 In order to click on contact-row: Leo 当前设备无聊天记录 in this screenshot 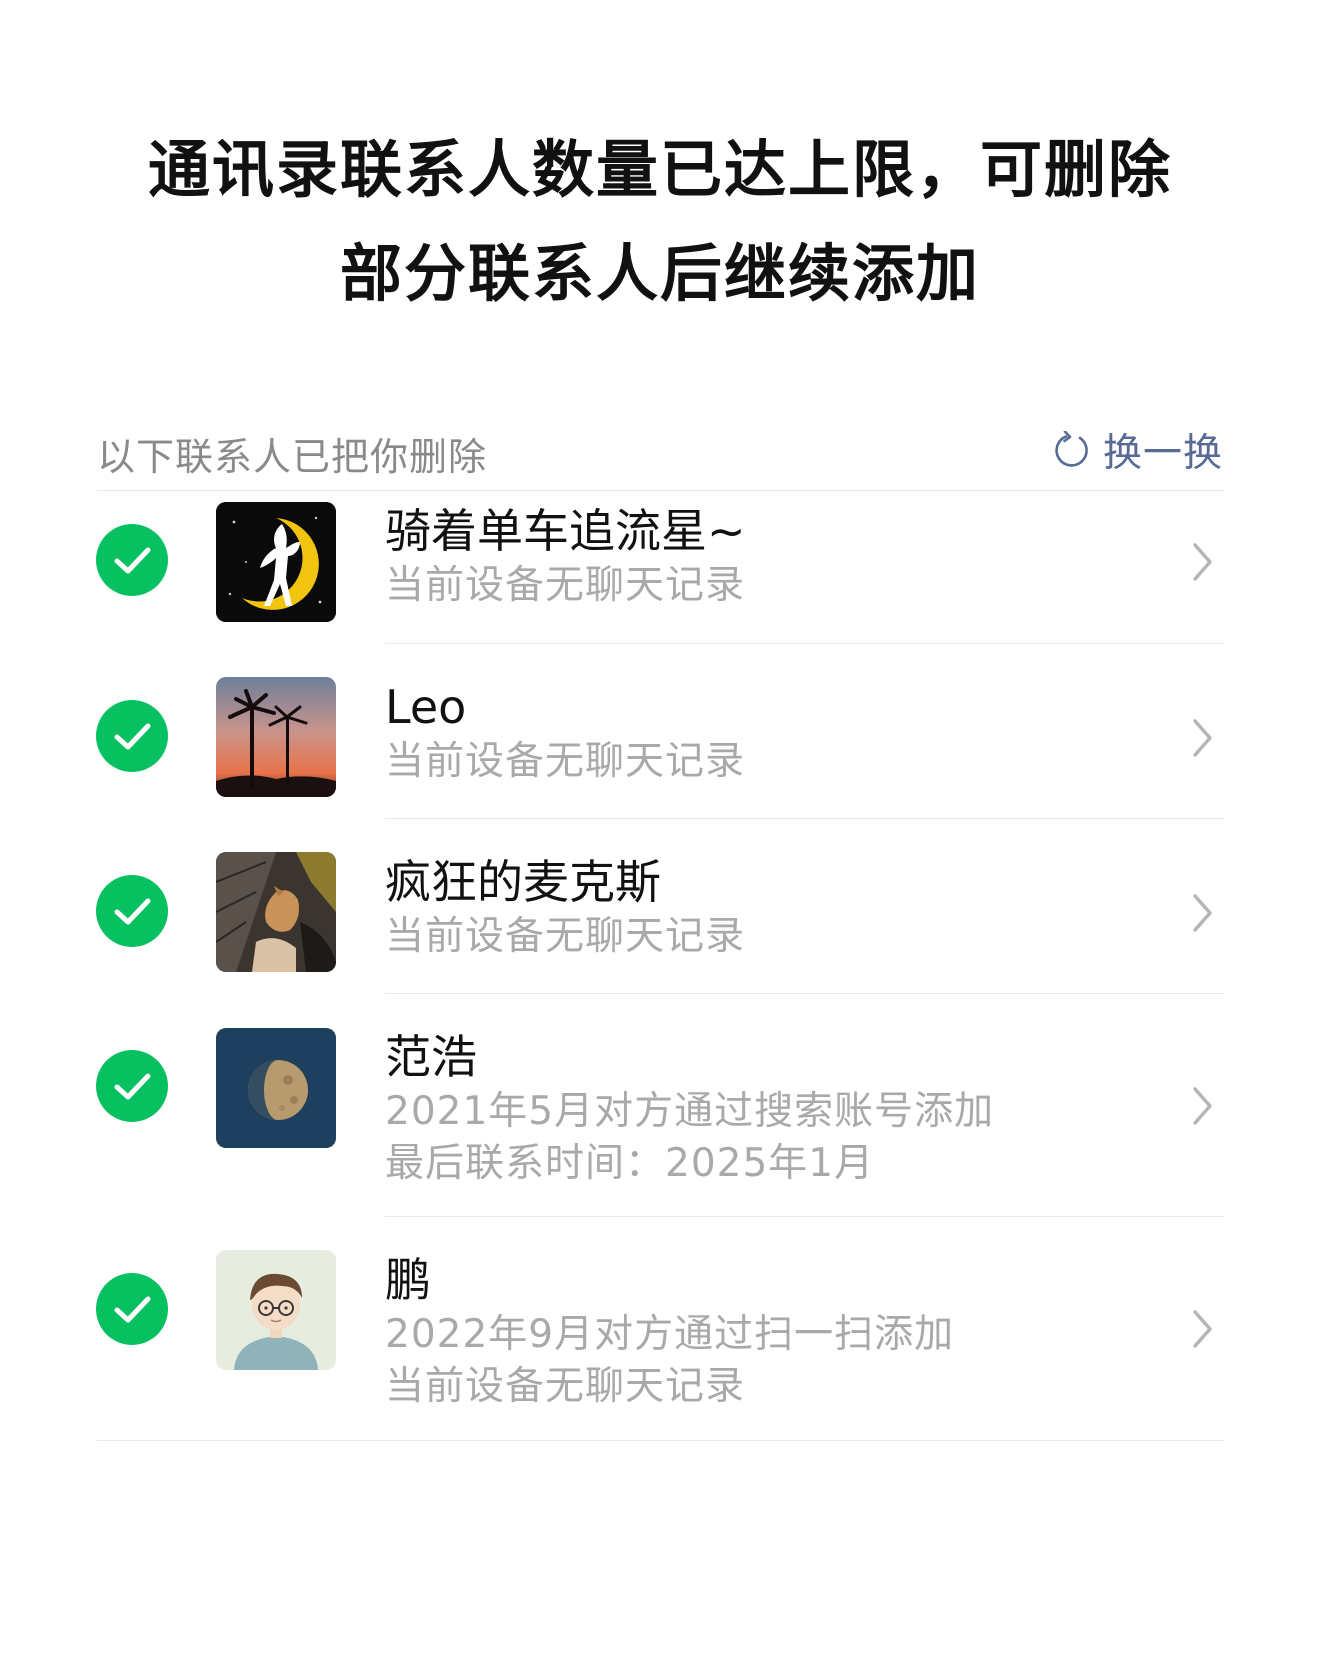, I will do `click(660, 731)`.